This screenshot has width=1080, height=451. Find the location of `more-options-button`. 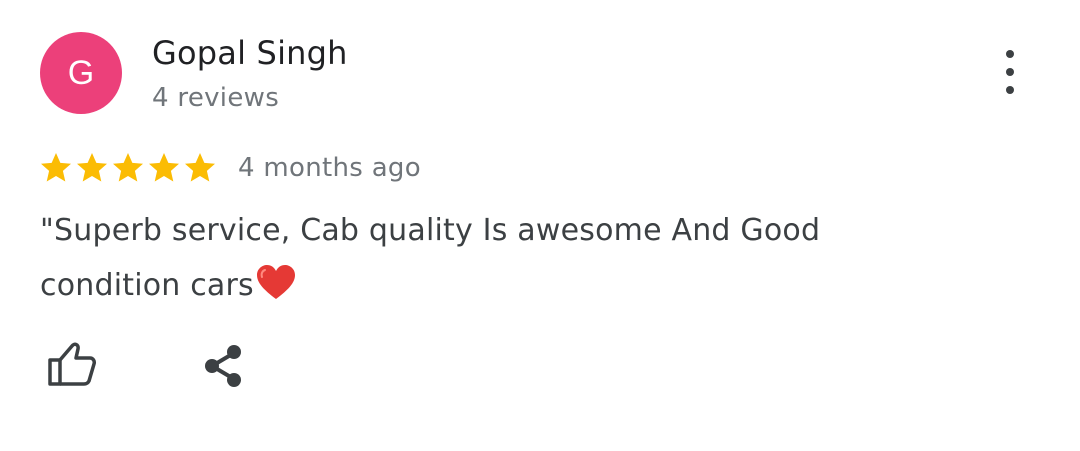

more-options-button is located at coordinates (1010, 72).